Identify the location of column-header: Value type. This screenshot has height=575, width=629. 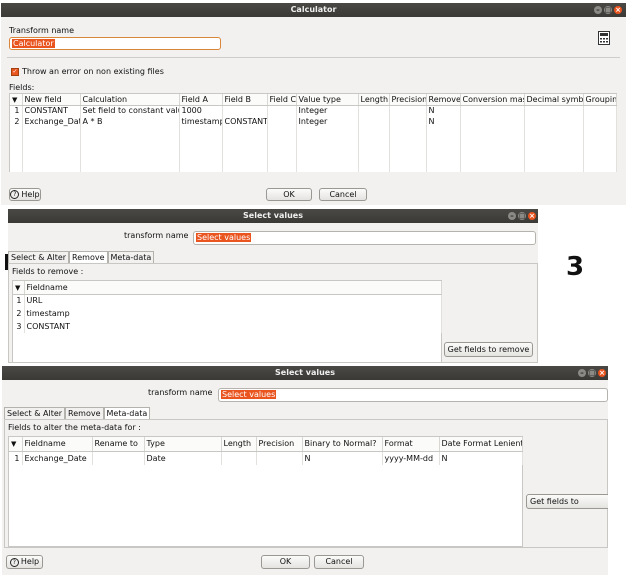
(327, 100).